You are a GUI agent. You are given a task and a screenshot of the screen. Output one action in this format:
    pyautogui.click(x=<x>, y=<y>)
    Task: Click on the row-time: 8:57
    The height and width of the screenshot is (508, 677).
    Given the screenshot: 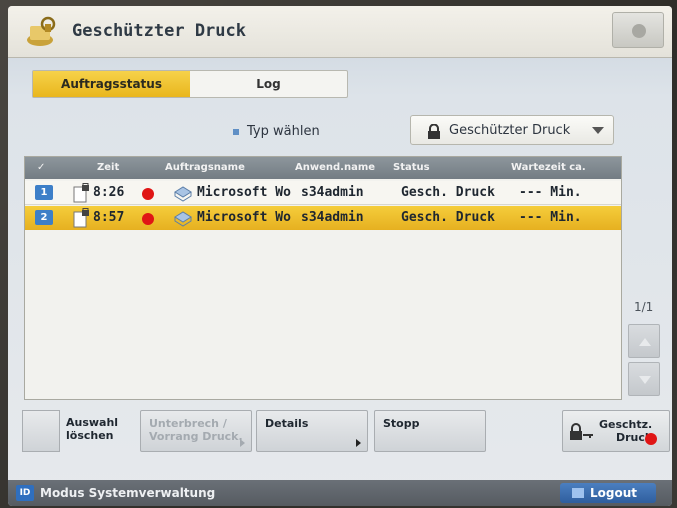 What is the action you would take?
    pyautogui.click(x=109, y=217)
    